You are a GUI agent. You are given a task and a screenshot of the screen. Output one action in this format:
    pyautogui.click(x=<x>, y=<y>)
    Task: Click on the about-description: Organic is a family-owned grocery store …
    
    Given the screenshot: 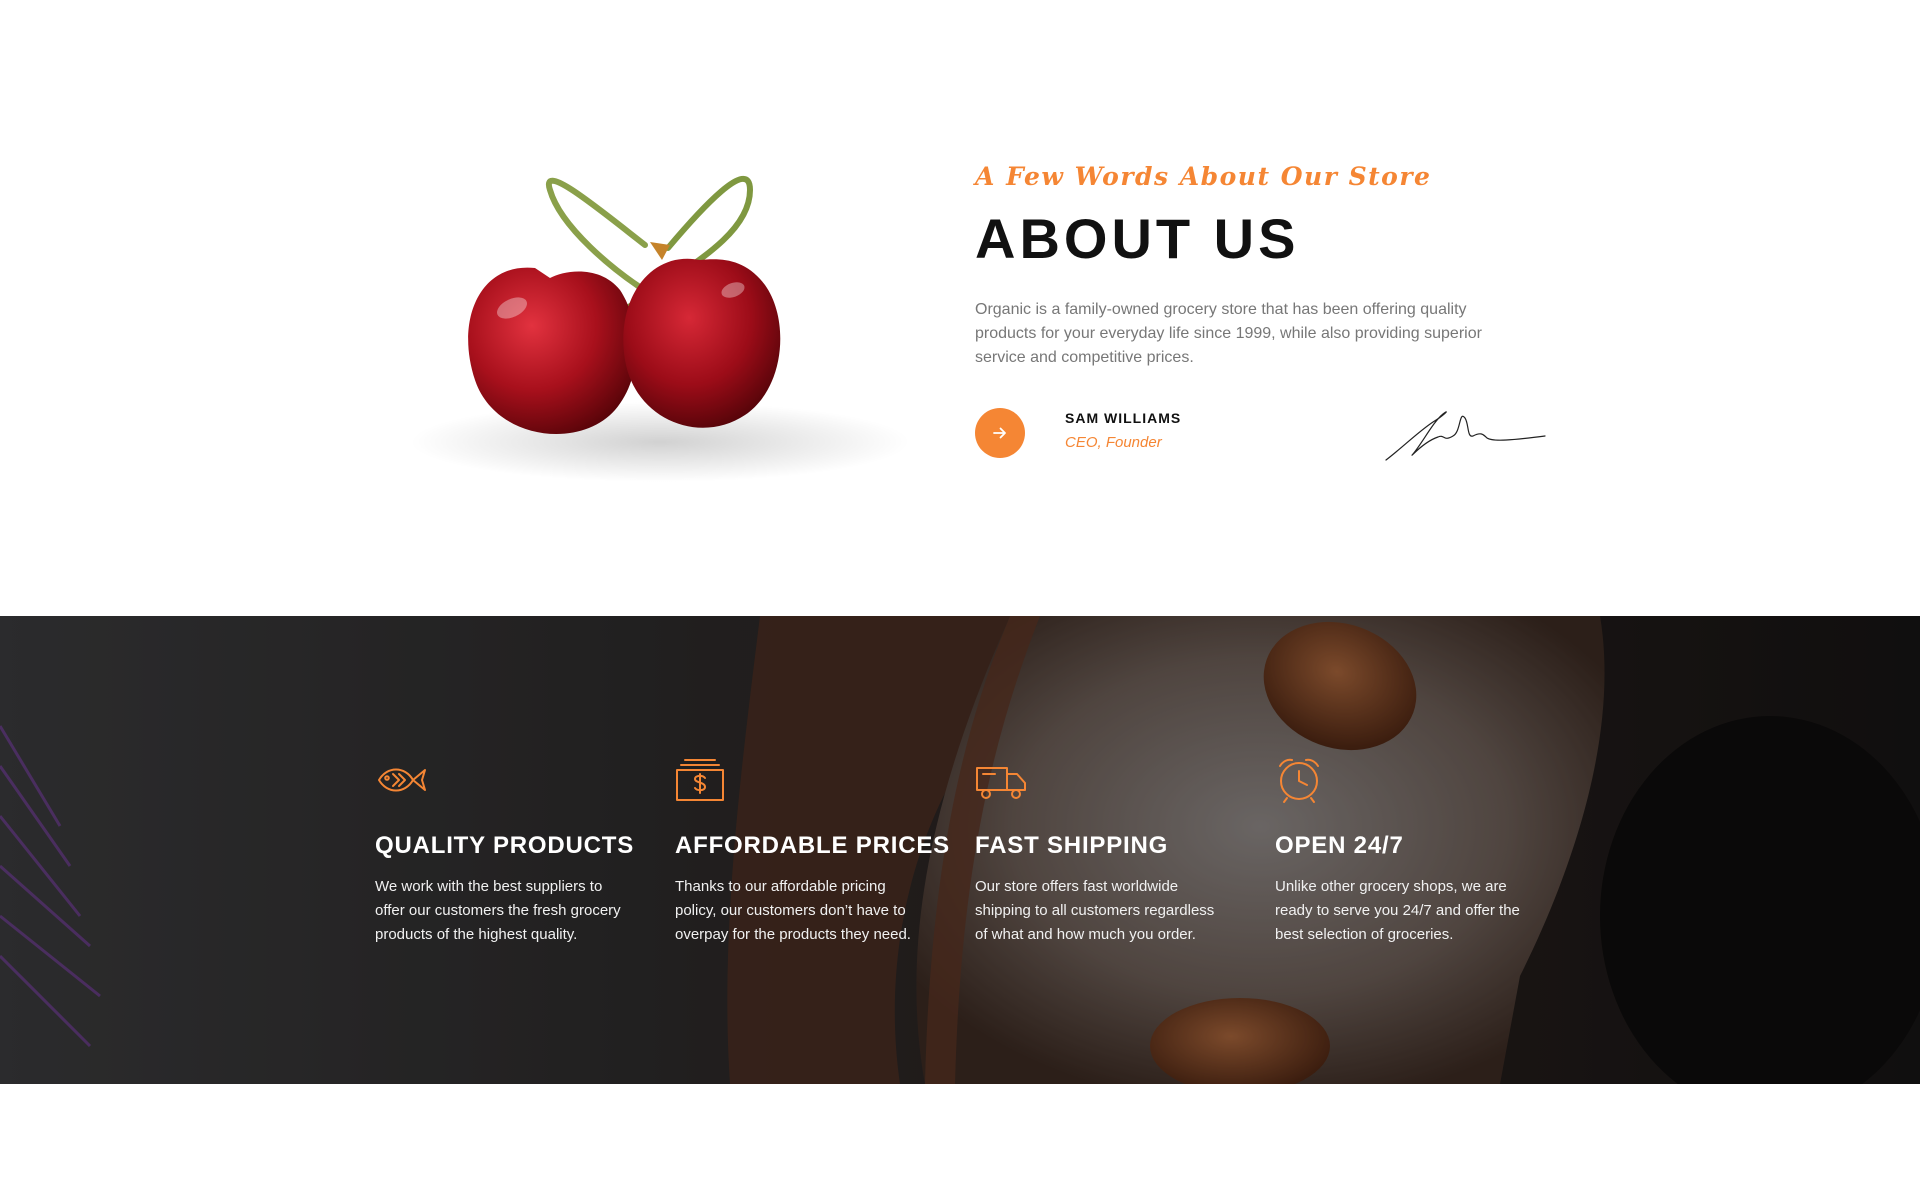 What is the action you would take?
    pyautogui.click(x=1228, y=333)
    